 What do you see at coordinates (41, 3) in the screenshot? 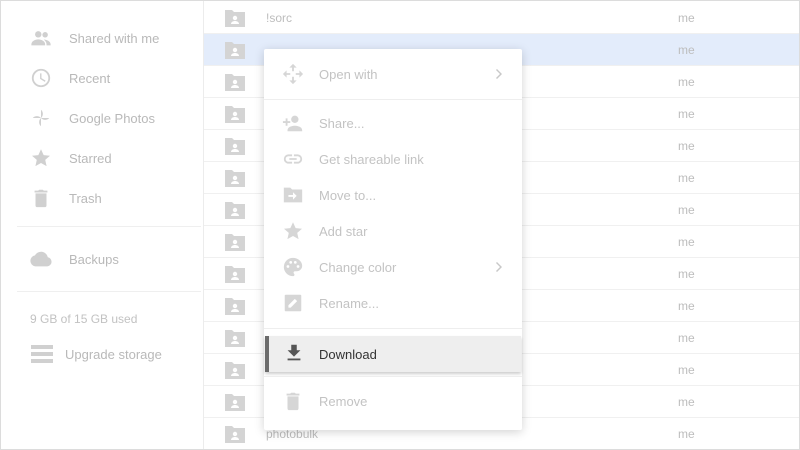
I see `partial-nav-icon` at bounding box center [41, 3].